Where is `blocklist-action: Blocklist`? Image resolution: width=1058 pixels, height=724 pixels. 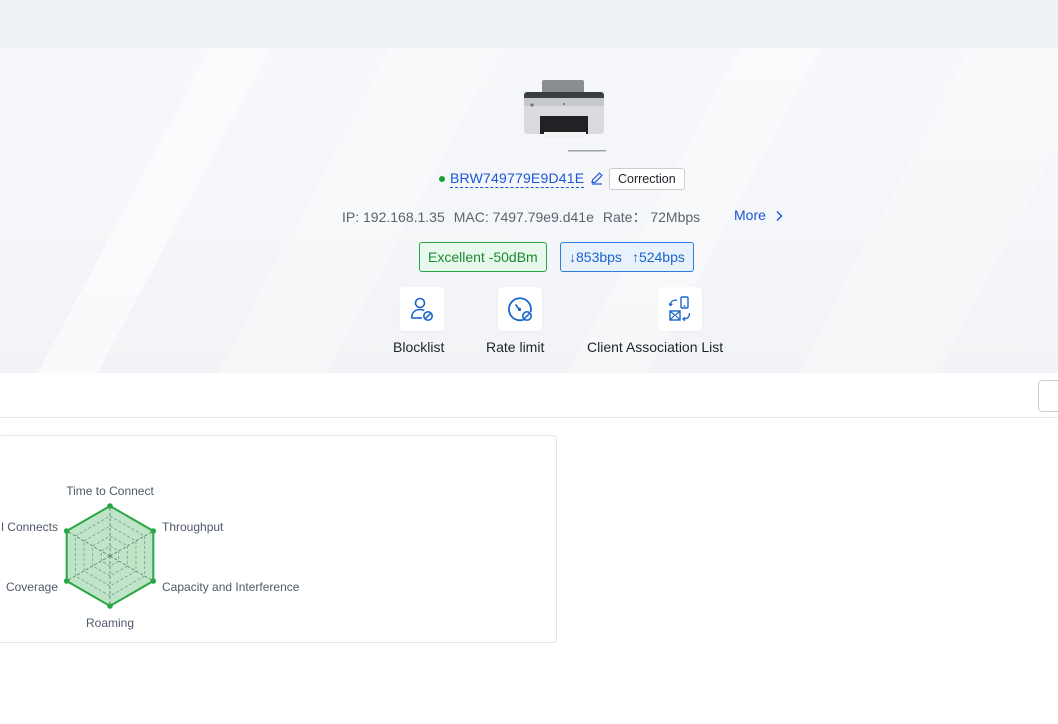 blocklist-action: Blocklist is located at coordinates (418, 321).